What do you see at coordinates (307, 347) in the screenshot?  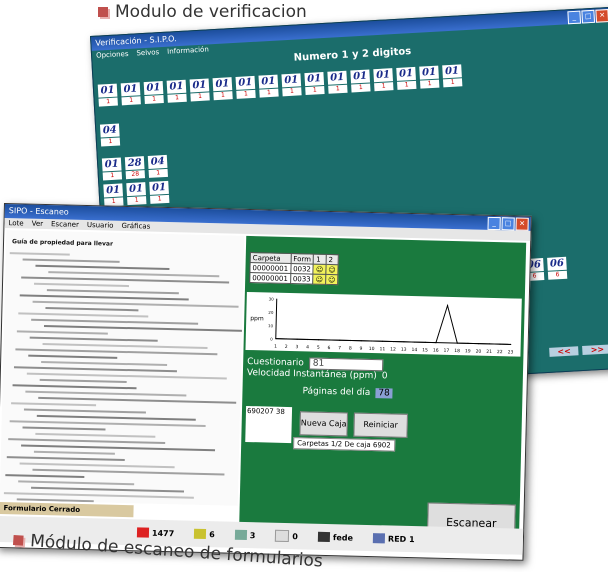 I see `chart-x-tick-label: 4` at bounding box center [307, 347].